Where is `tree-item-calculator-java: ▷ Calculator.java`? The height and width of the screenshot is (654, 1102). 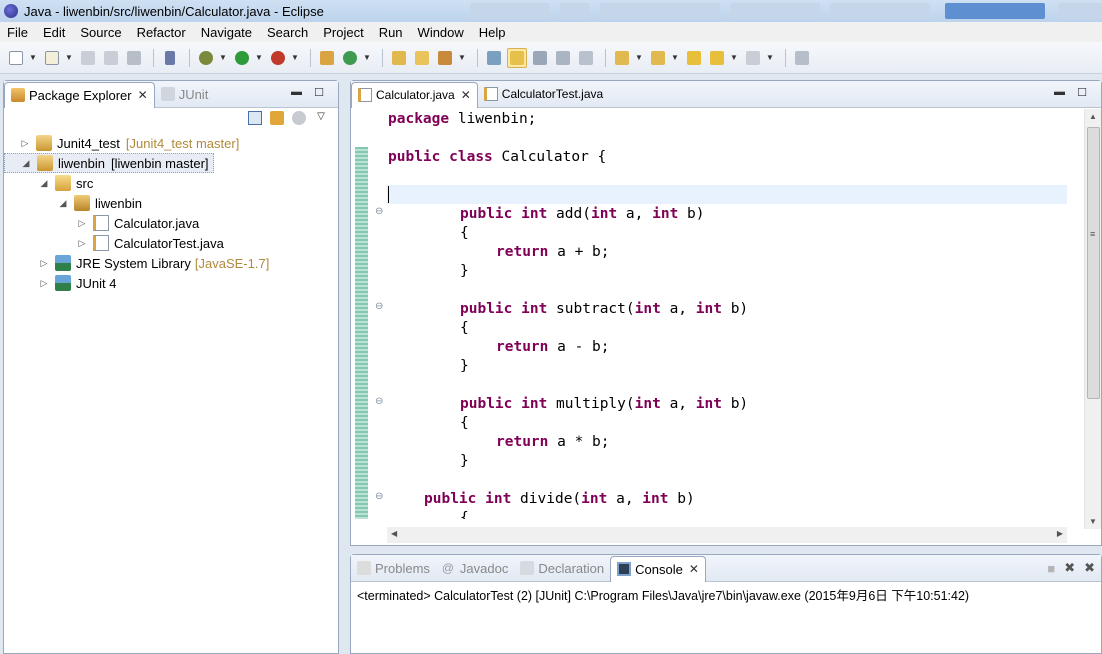
tree-item-calculator-java: ▷ Calculator.java is located at coordinates (171, 223).